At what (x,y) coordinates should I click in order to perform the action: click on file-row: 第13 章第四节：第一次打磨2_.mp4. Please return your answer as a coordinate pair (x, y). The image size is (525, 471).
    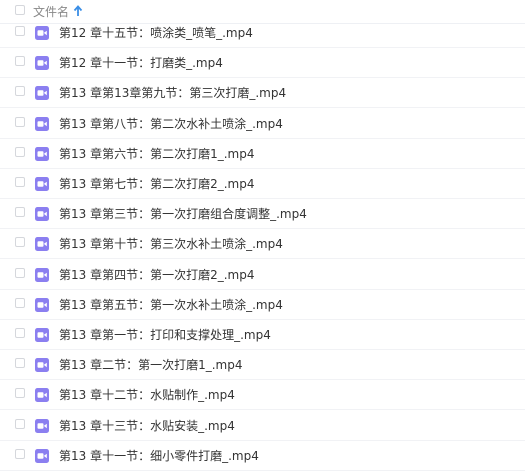
    Looking at the image, I should click on (262, 275).